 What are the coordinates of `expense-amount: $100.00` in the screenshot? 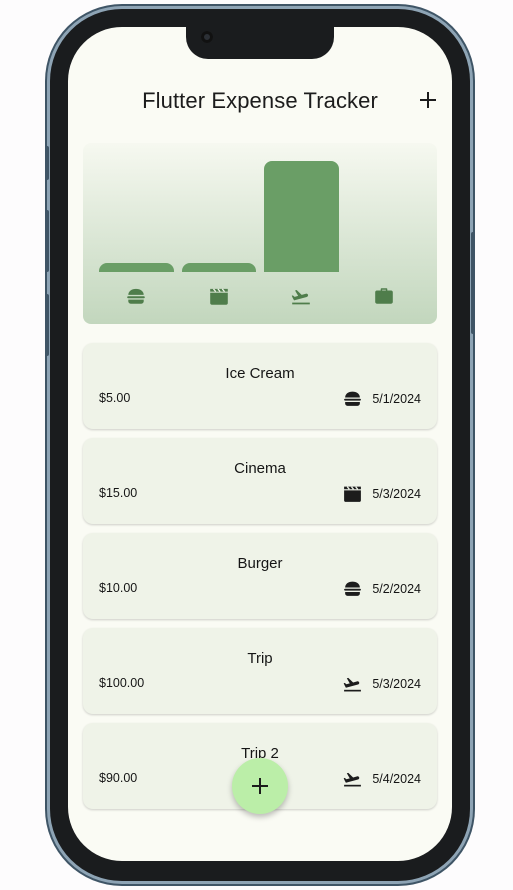 It's located at (122, 683).